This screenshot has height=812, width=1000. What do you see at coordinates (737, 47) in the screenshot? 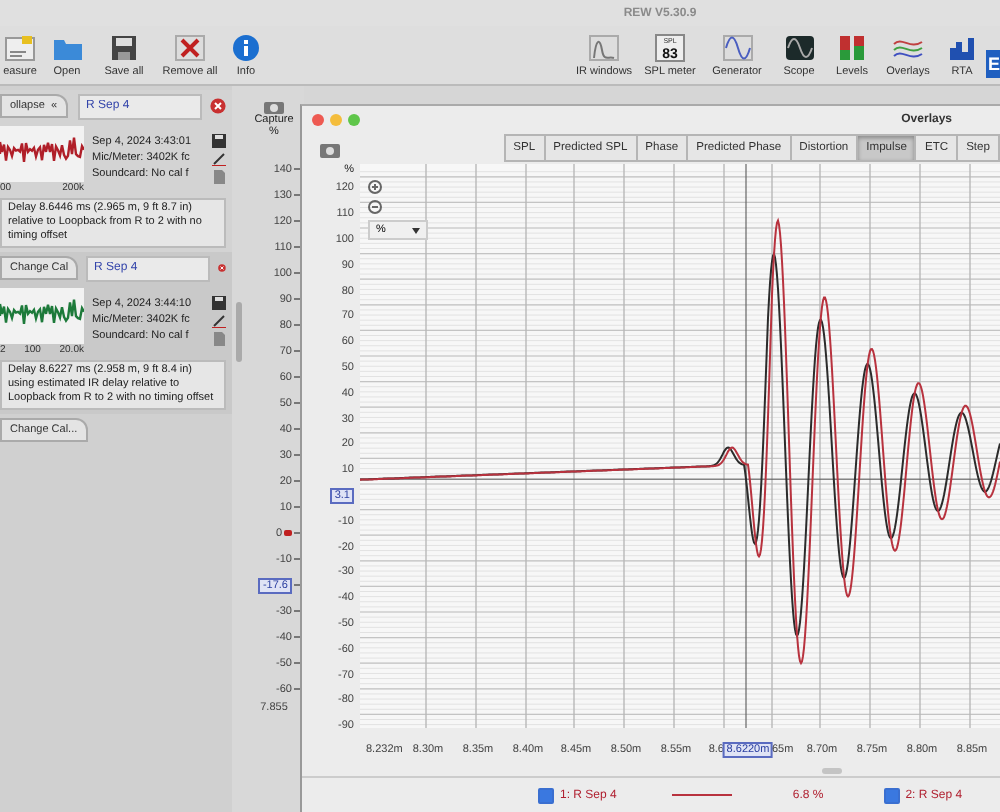
I see `sine-wave-icon` at bounding box center [737, 47].